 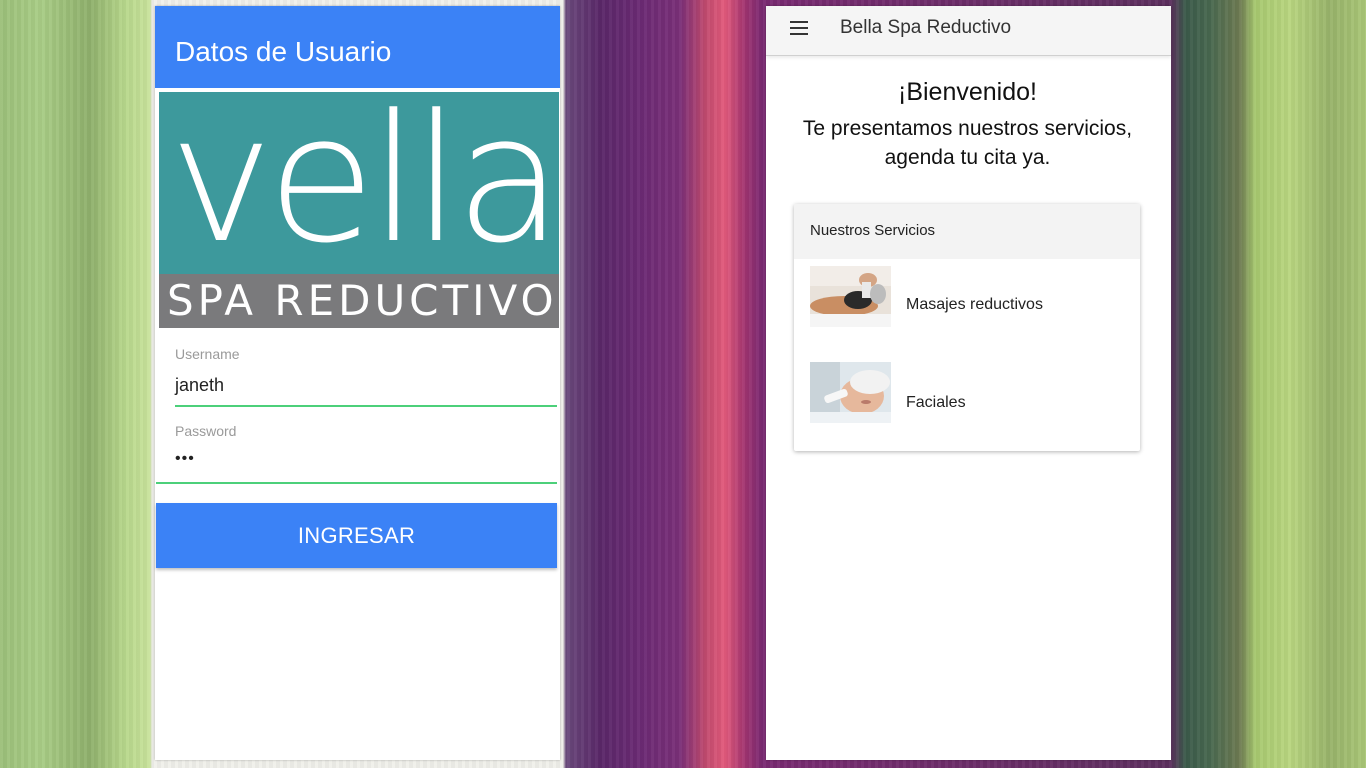 I want to click on vella-logo: vella SPA REDUCTIVO, so click(x=359, y=210).